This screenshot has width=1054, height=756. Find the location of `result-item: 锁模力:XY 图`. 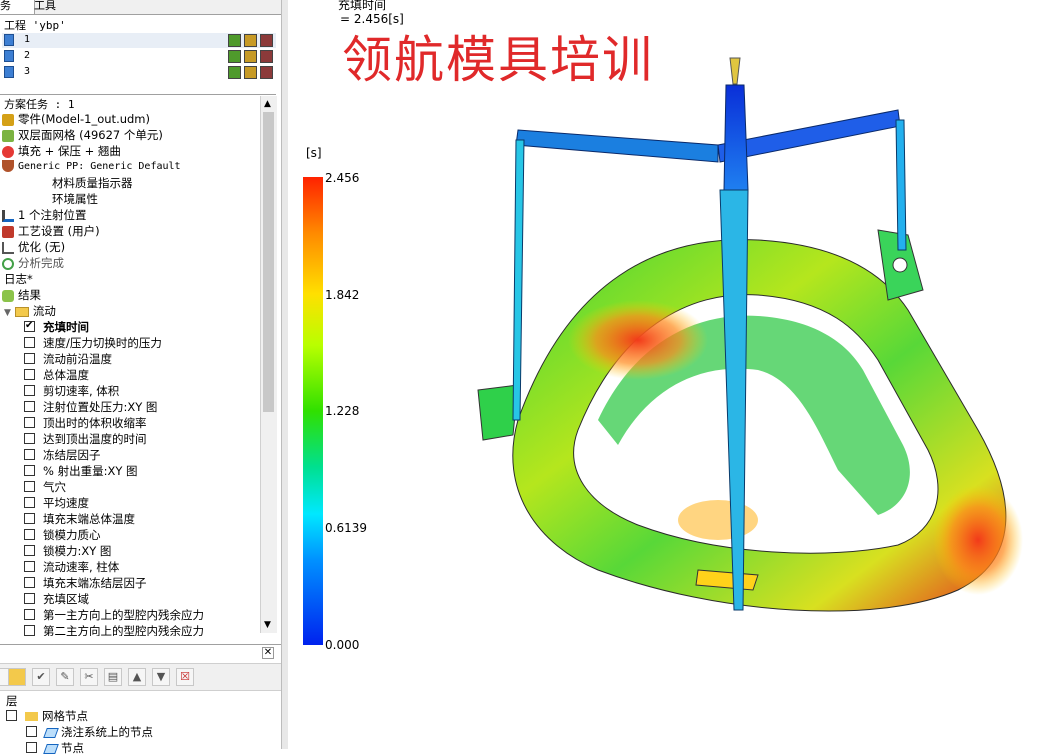

result-item: 锁模力:XY 图 is located at coordinates (67, 551).